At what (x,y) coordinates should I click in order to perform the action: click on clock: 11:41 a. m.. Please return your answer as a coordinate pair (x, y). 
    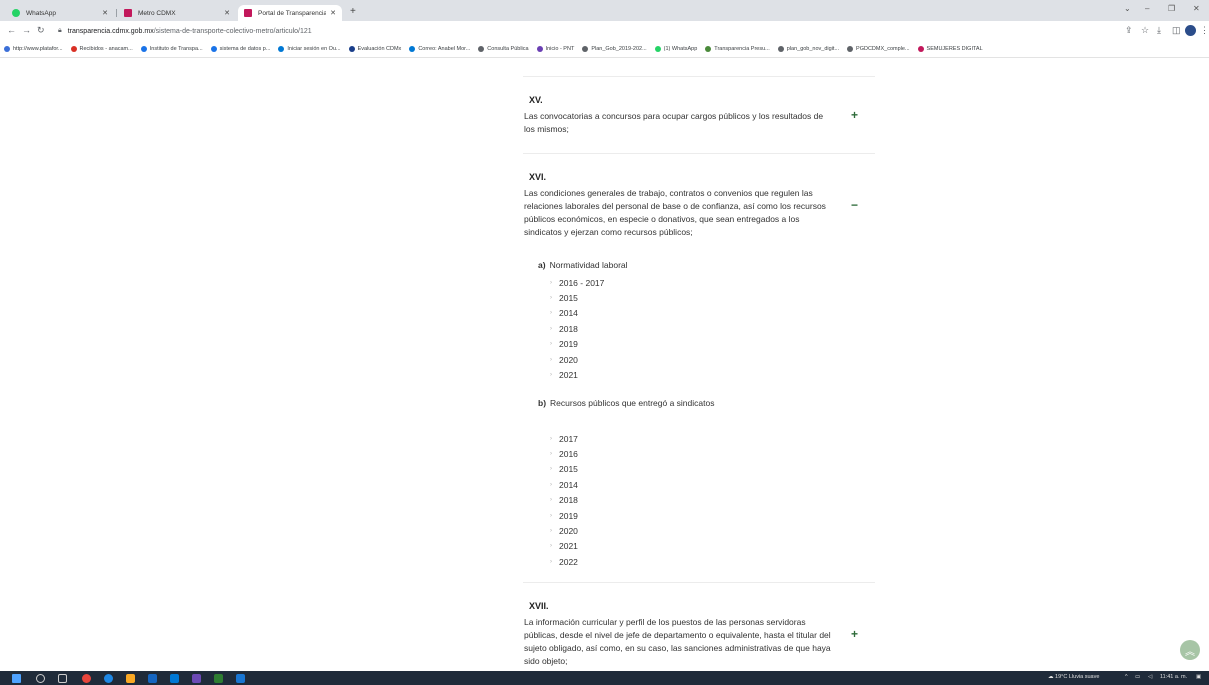
    Looking at the image, I should click on (1173, 677).